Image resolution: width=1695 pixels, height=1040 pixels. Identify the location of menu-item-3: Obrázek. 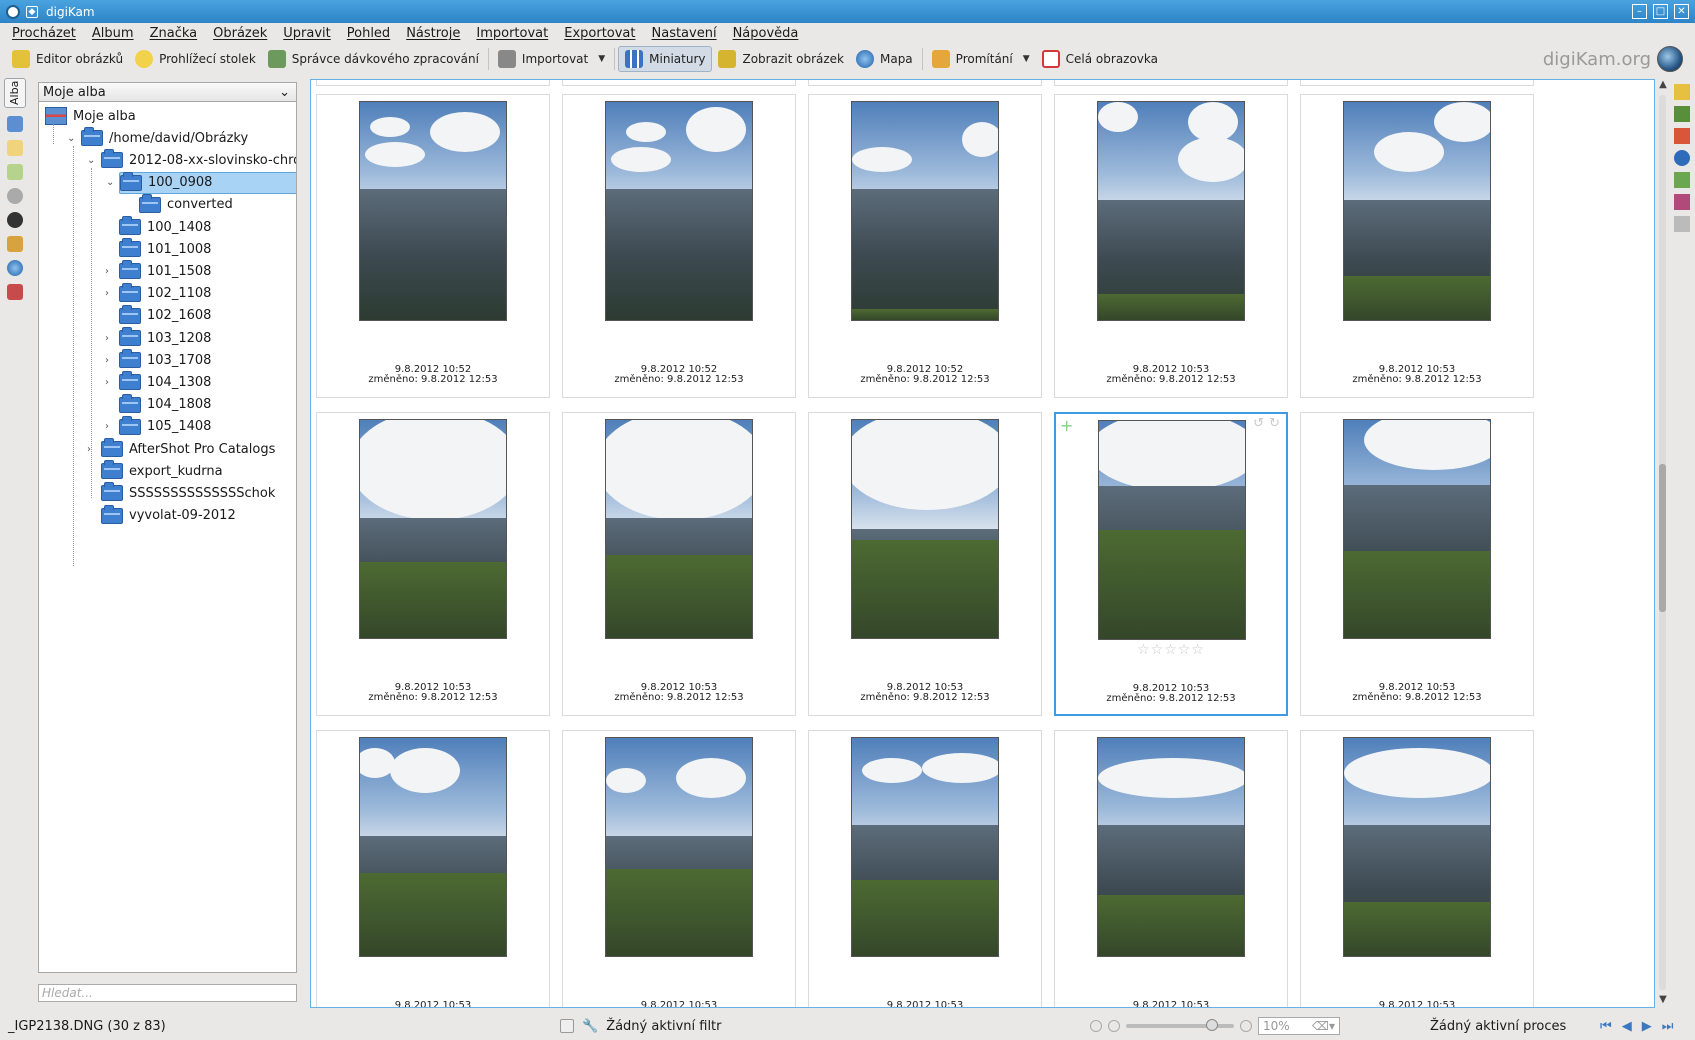
(240, 33).